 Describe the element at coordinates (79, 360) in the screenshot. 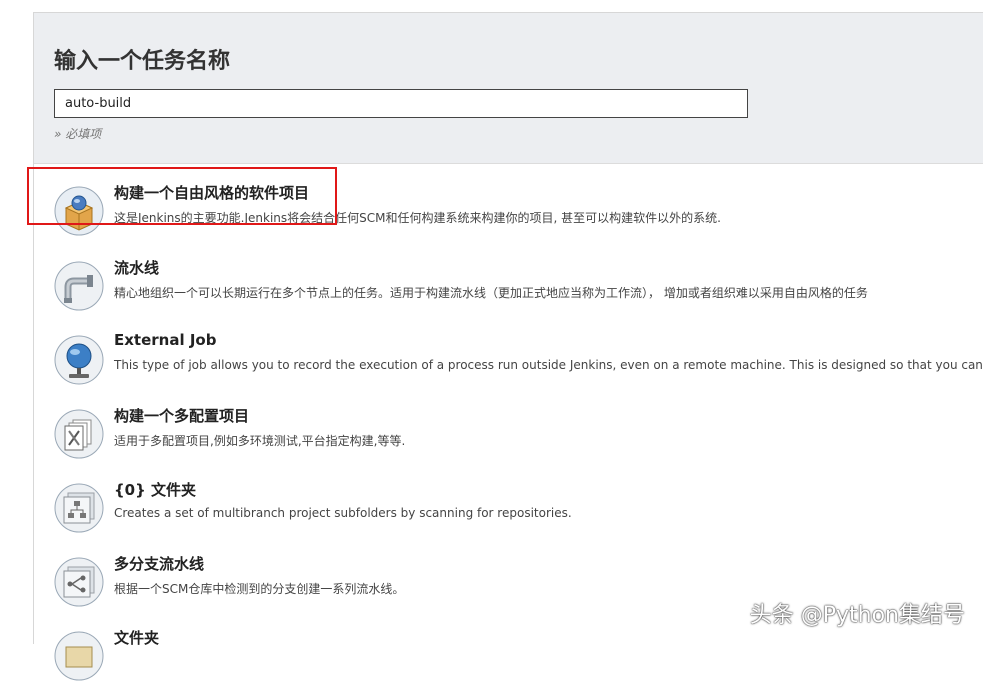

I see `globe-icon` at that location.